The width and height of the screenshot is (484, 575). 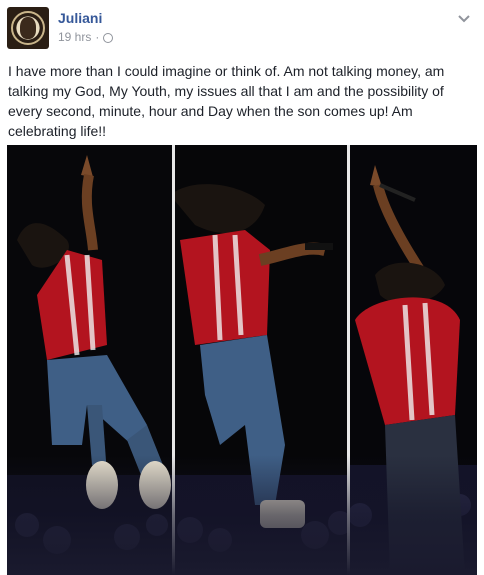 What do you see at coordinates (74, 37) in the screenshot?
I see `post-time: 19 hrs` at bounding box center [74, 37].